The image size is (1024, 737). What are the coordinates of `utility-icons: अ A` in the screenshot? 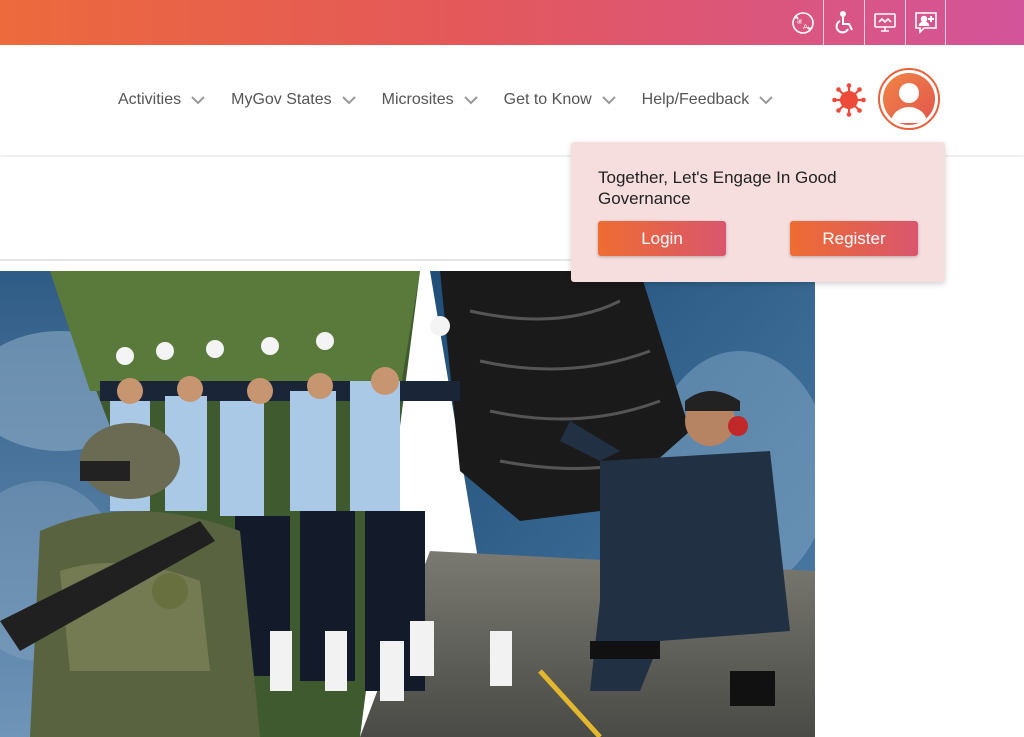 It's located at (864, 22).